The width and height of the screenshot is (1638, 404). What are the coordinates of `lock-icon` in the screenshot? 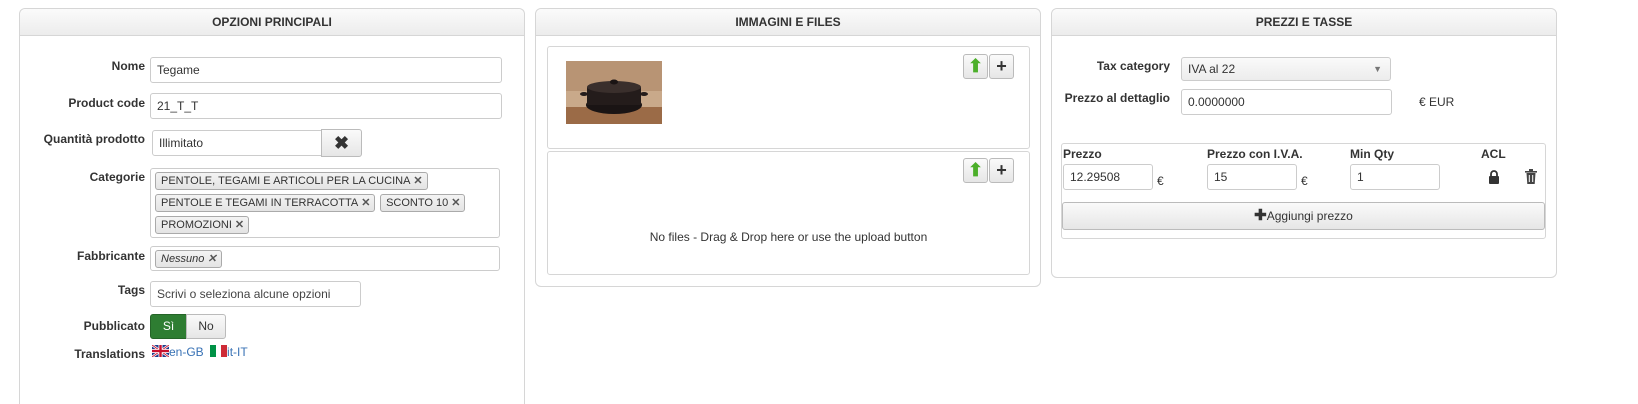 It's located at (1494, 178).